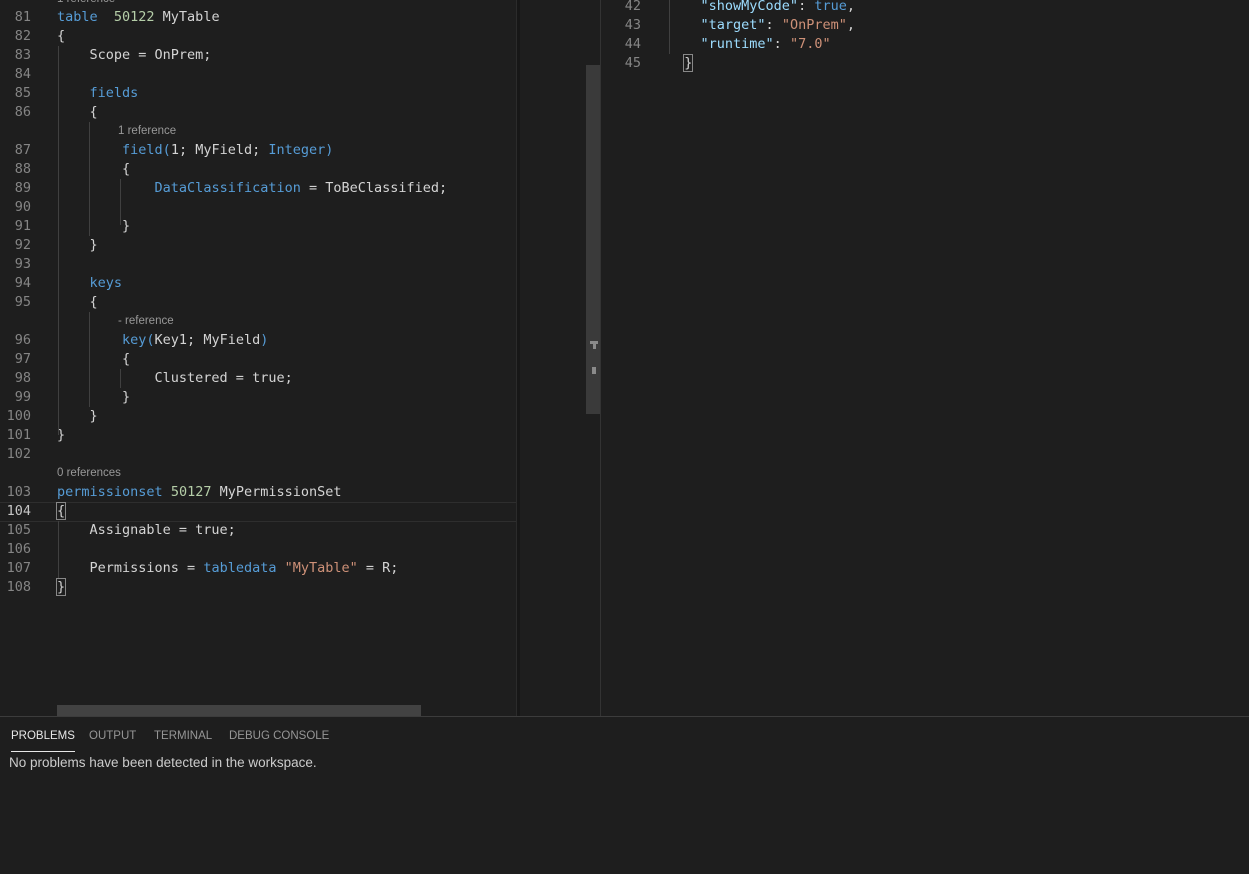 Image resolution: width=1249 pixels, height=874 pixels. I want to click on code-line: 82 {, so click(258, 36).